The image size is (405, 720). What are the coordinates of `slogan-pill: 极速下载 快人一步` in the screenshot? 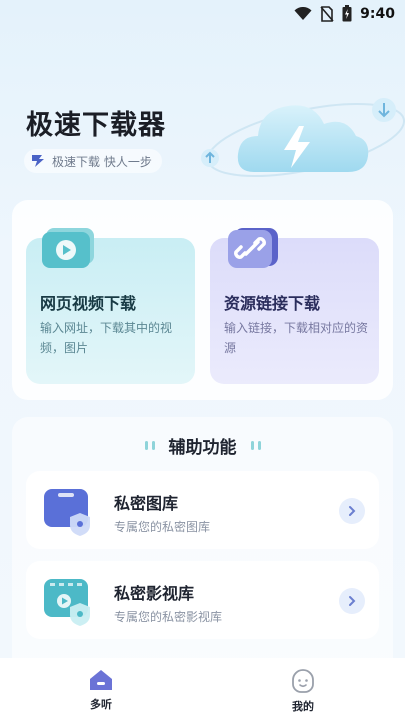 It's located at (93, 161).